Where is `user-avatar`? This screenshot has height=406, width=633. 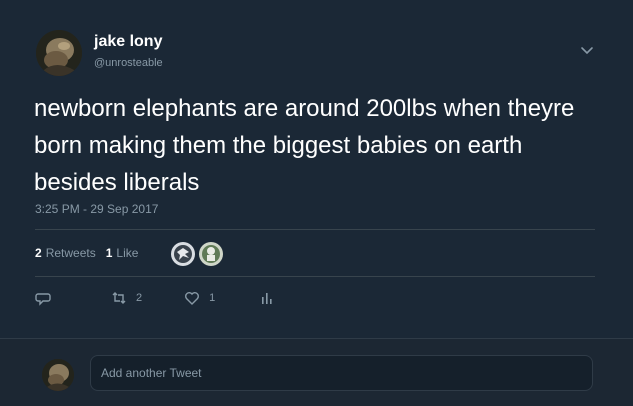
user-avatar is located at coordinates (58, 375).